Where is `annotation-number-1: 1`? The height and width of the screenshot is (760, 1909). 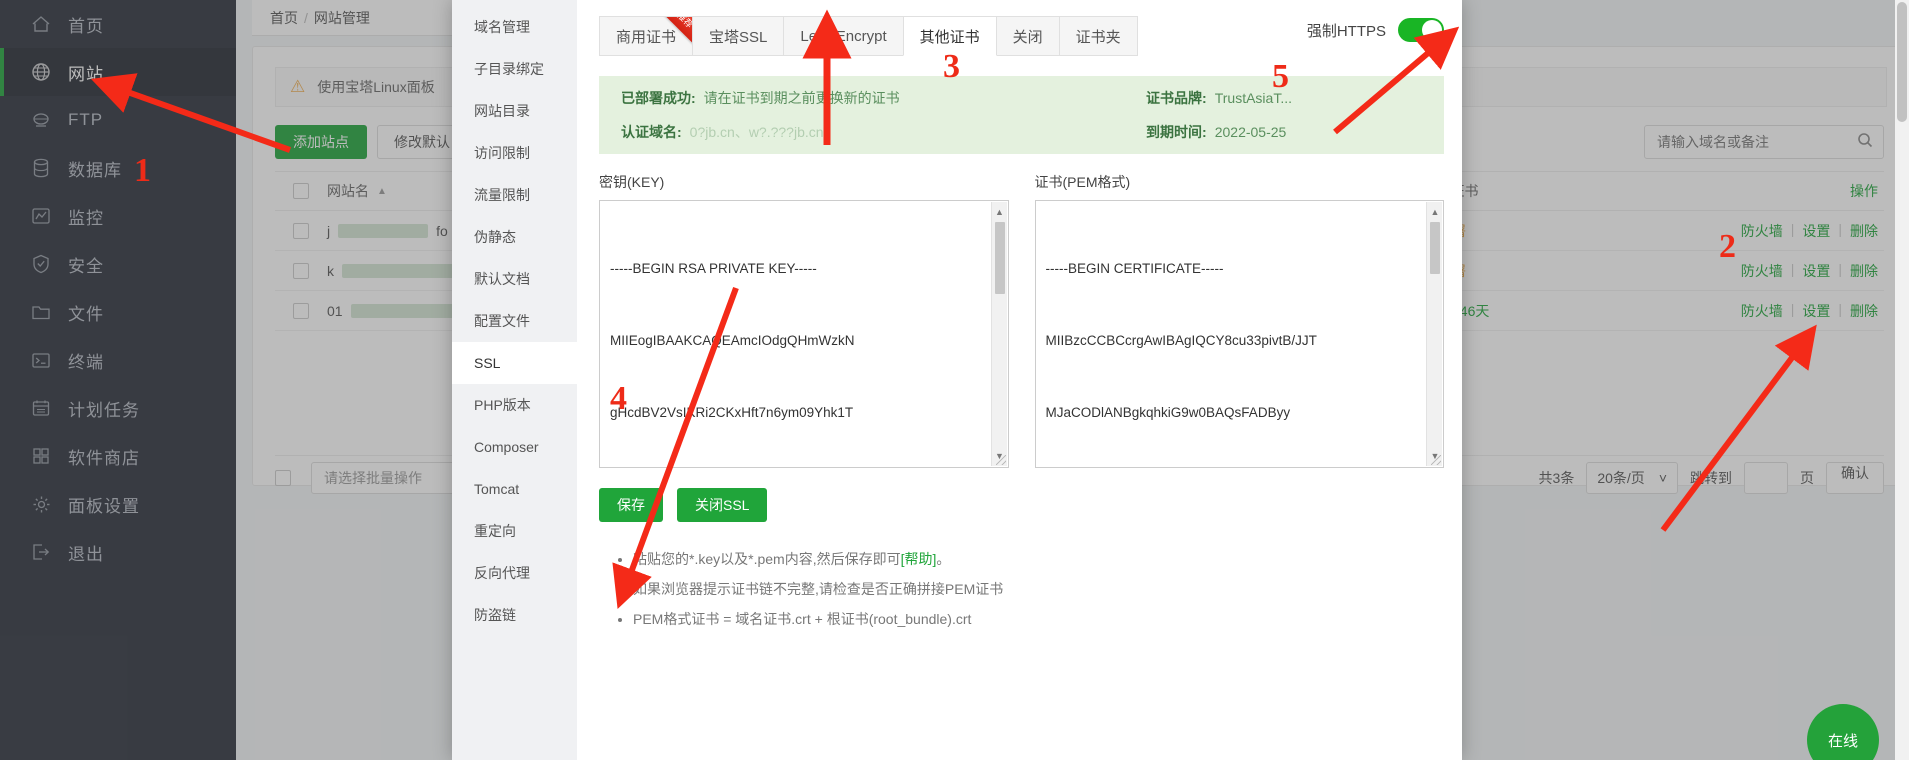
annotation-number-1: 1 is located at coordinates (142, 170).